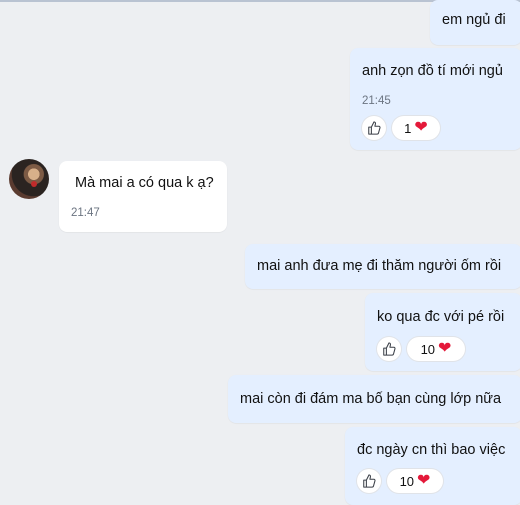  I want to click on reaction-count: 1, so click(408, 128).